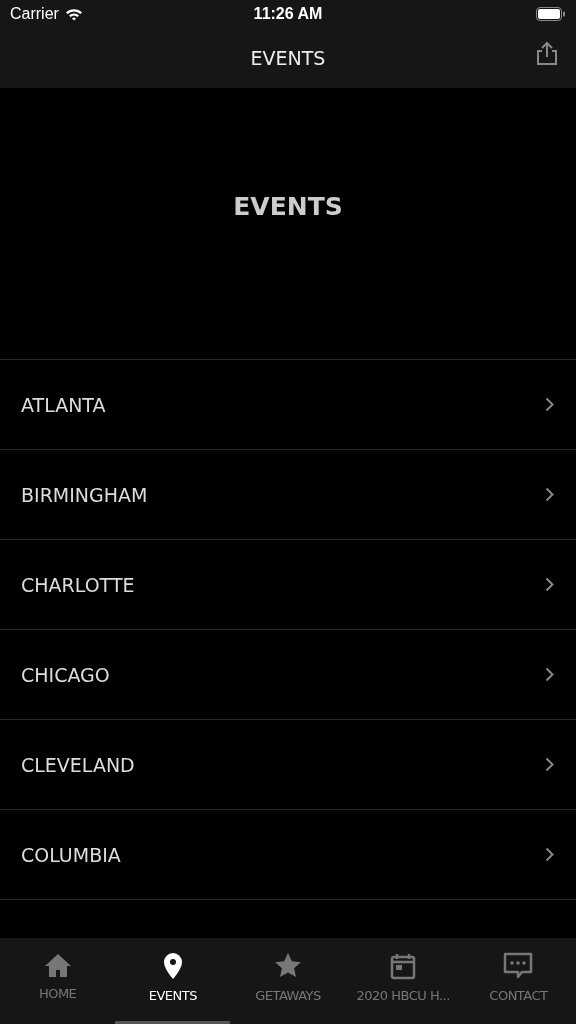 The image size is (576, 1024). What do you see at coordinates (78, 584) in the screenshot?
I see `city-name: CHARLOTTE` at bounding box center [78, 584].